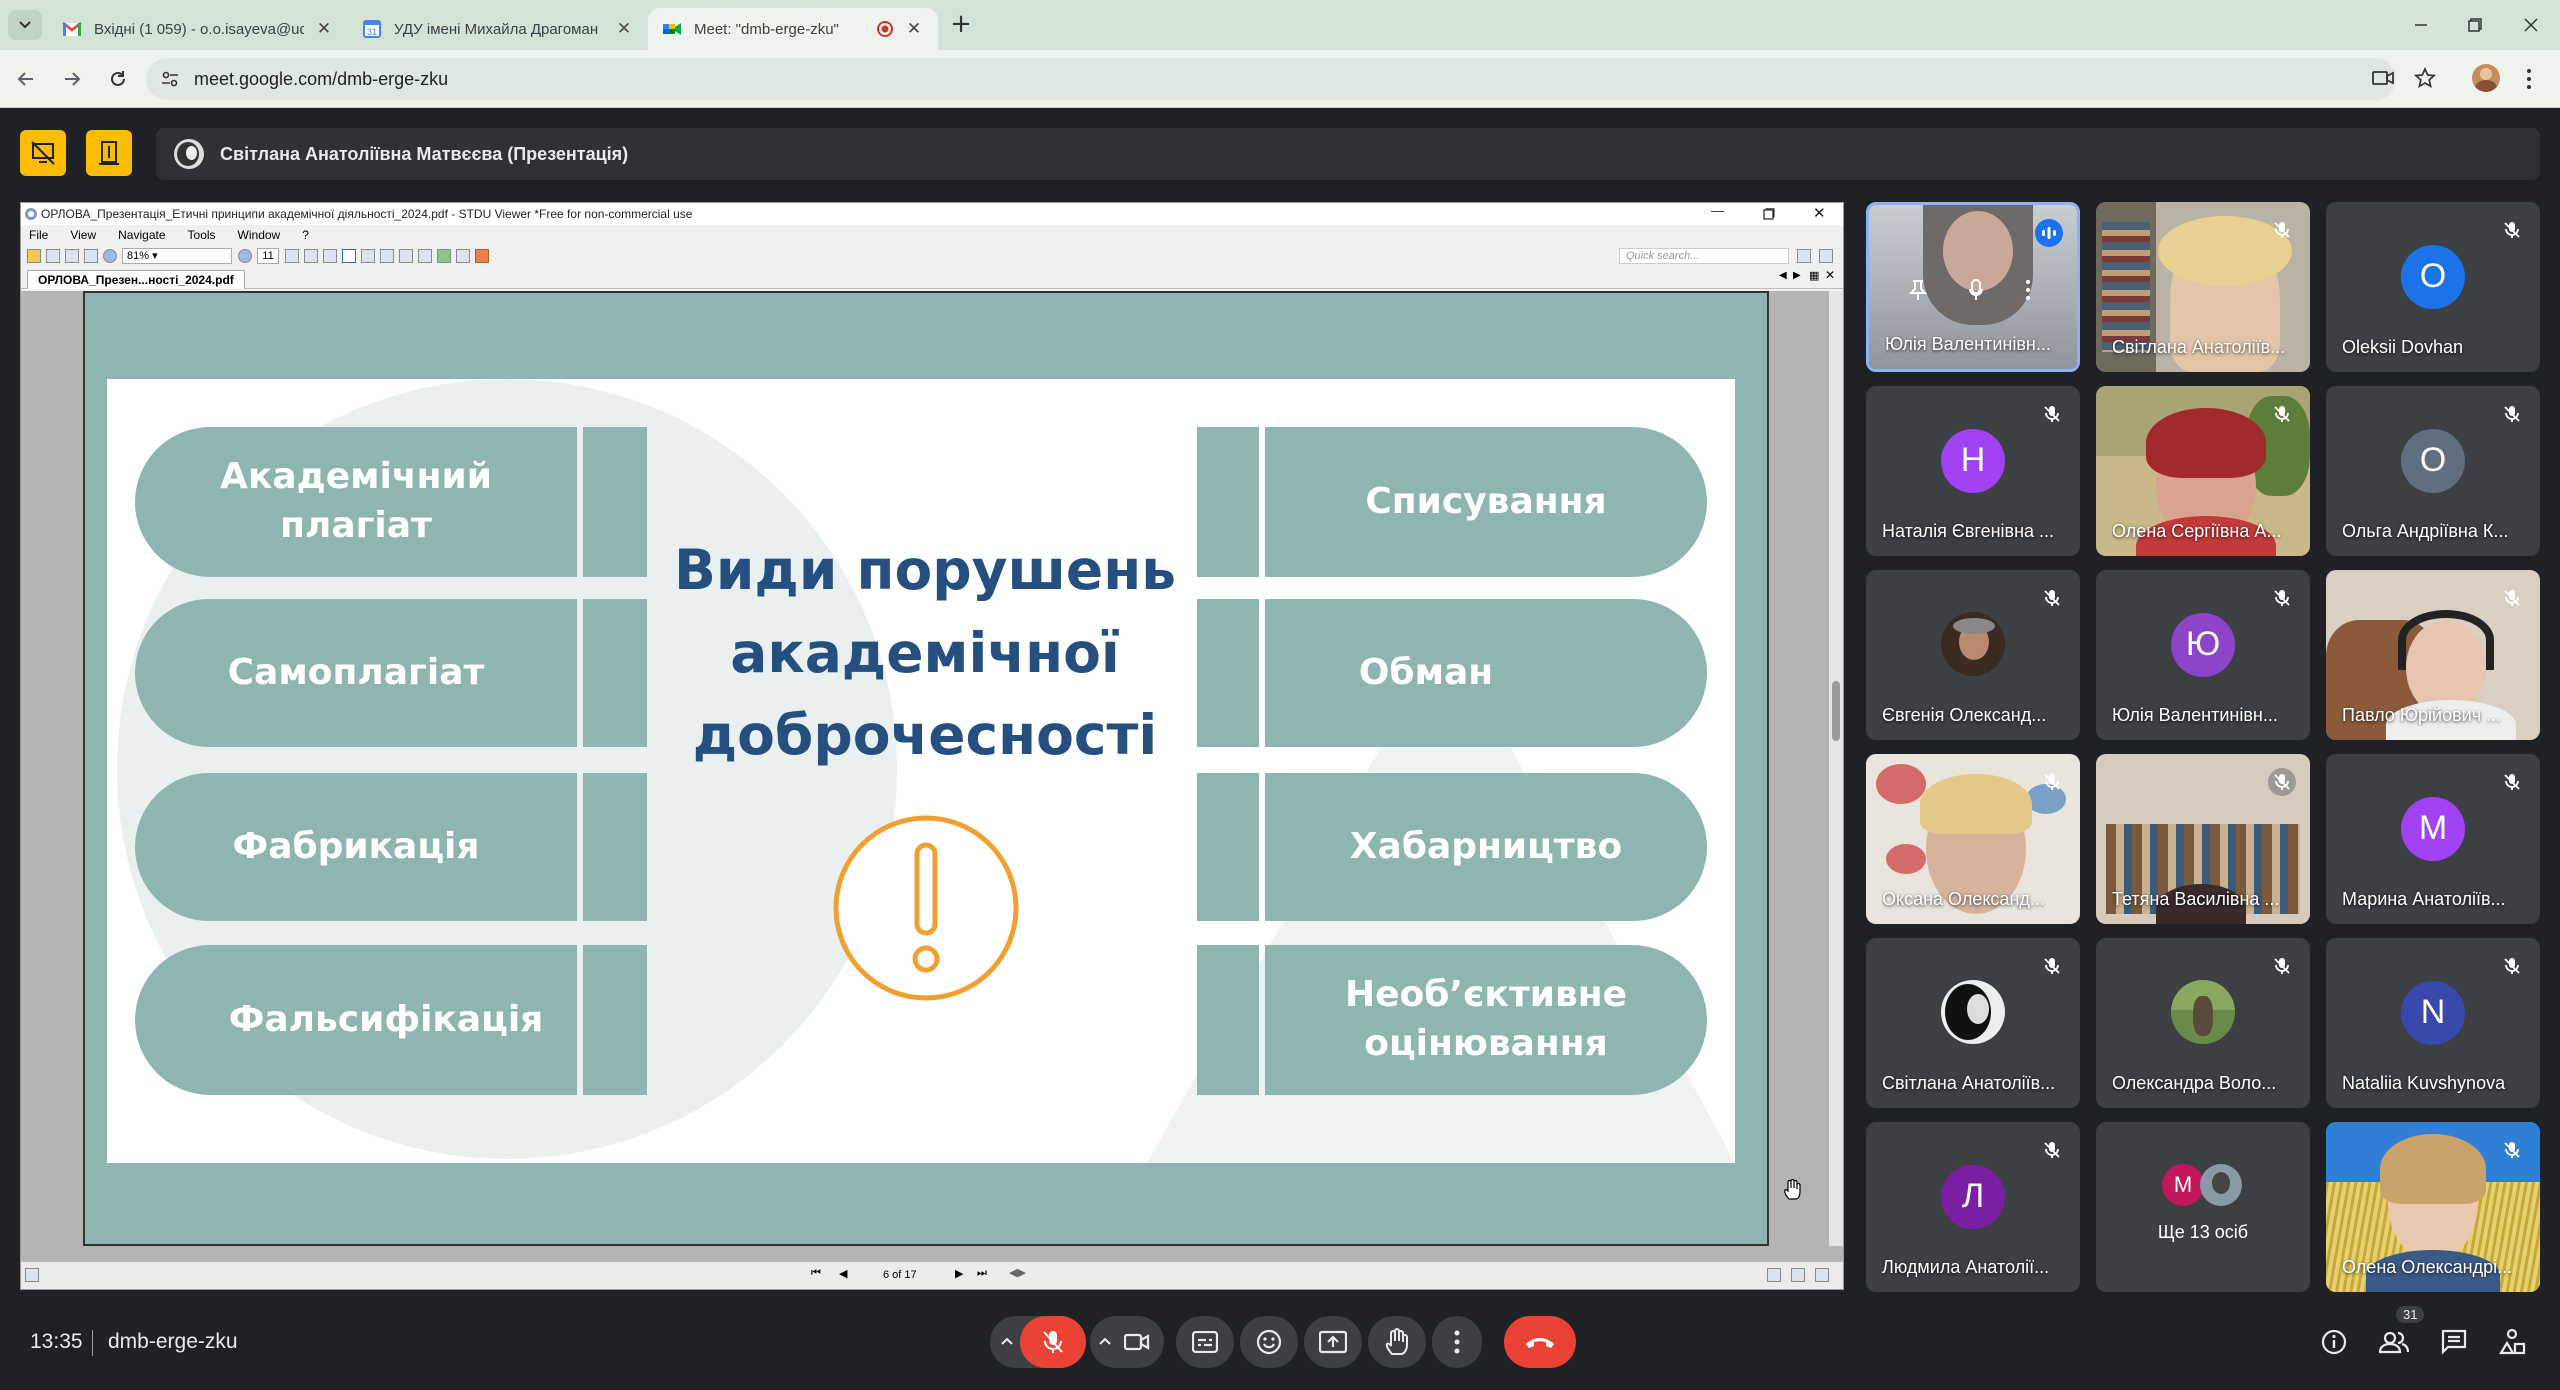  Describe the element at coordinates (198, 29) in the screenshot. I see `tab-gmail: Вхідні (1 059) - o.o.isayeva@ud ✕` at that location.